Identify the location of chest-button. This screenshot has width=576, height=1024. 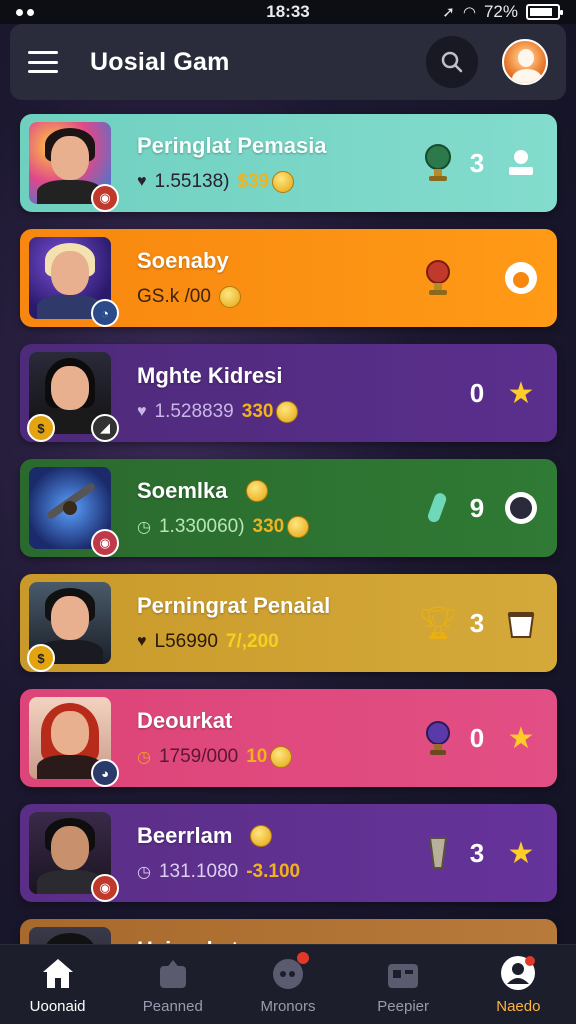
(521, 623).